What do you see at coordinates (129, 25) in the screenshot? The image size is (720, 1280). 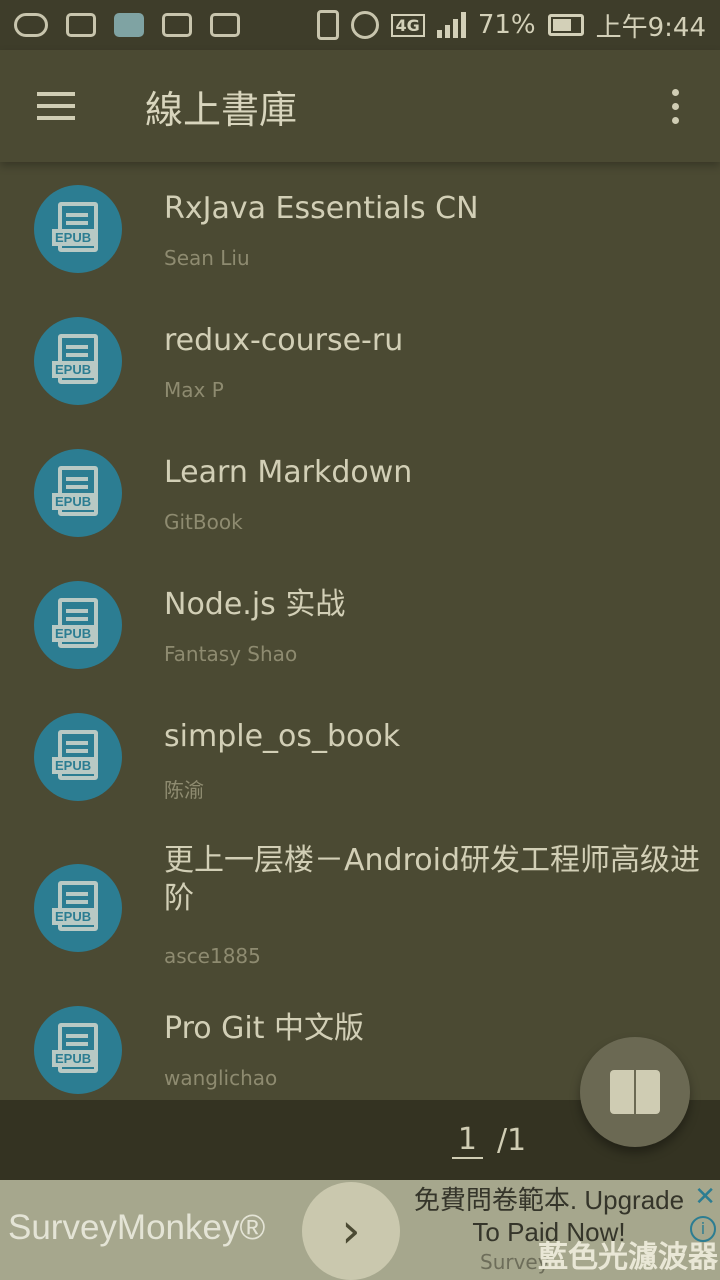 I see `pdf-notification-icon` at bounding box center [129, 25].